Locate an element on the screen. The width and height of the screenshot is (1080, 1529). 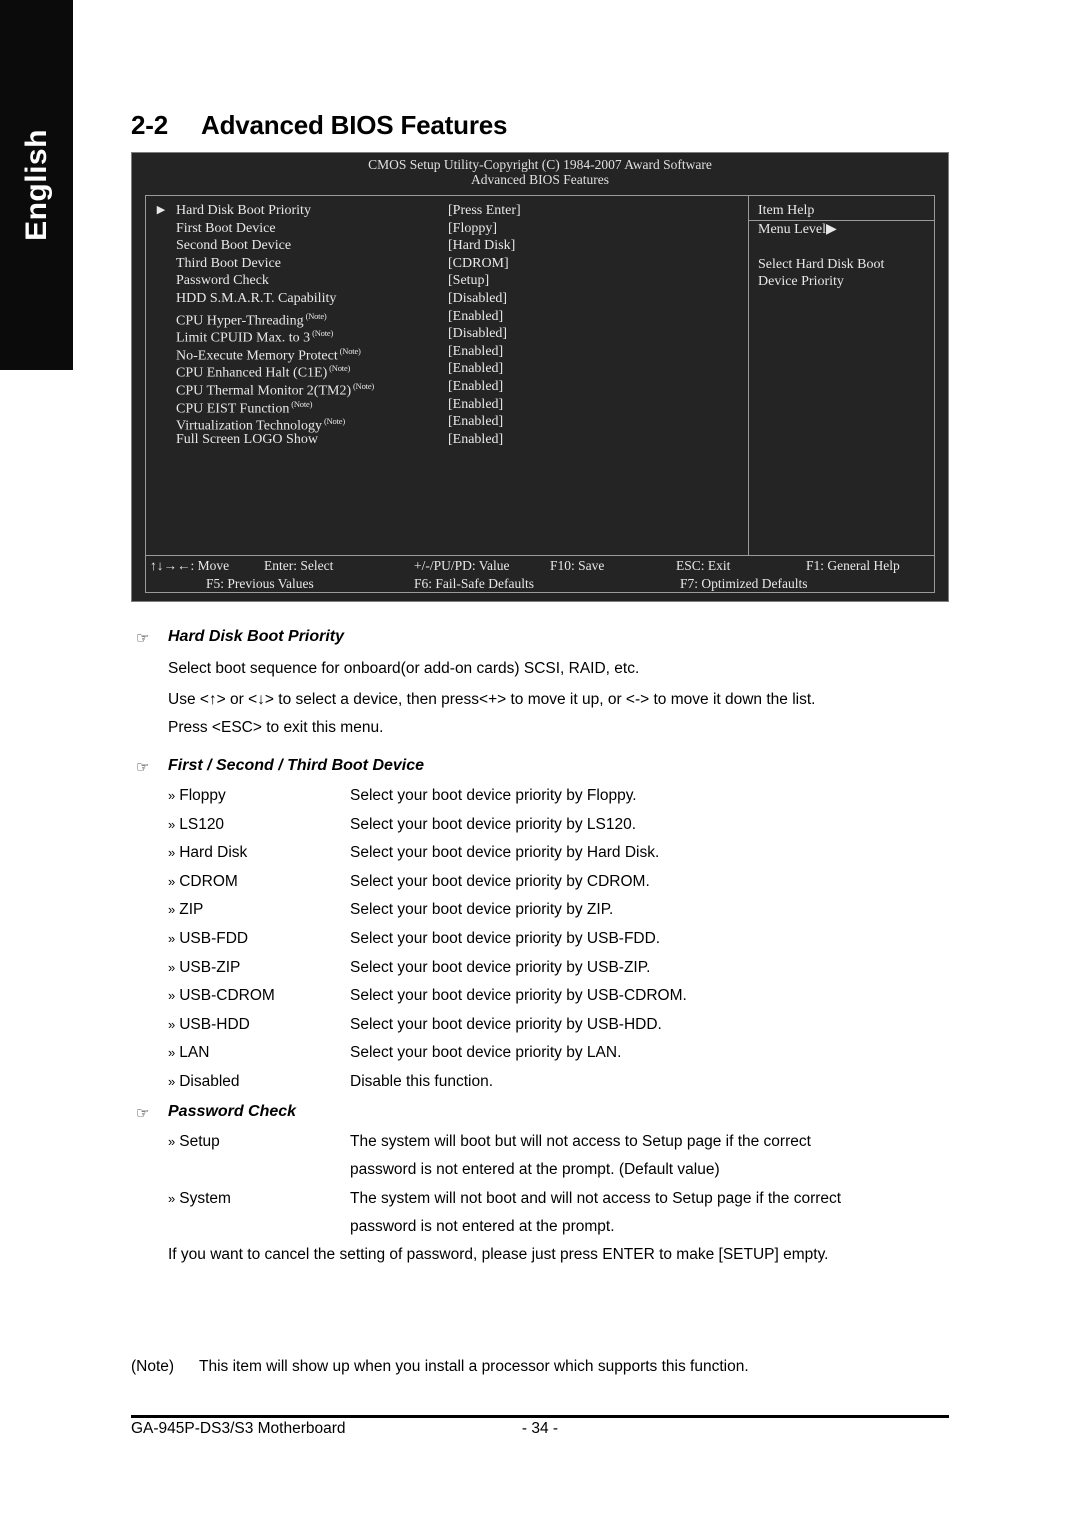
bios-page-title: Advanced BIOS Features is located at coordinates (540, 180).